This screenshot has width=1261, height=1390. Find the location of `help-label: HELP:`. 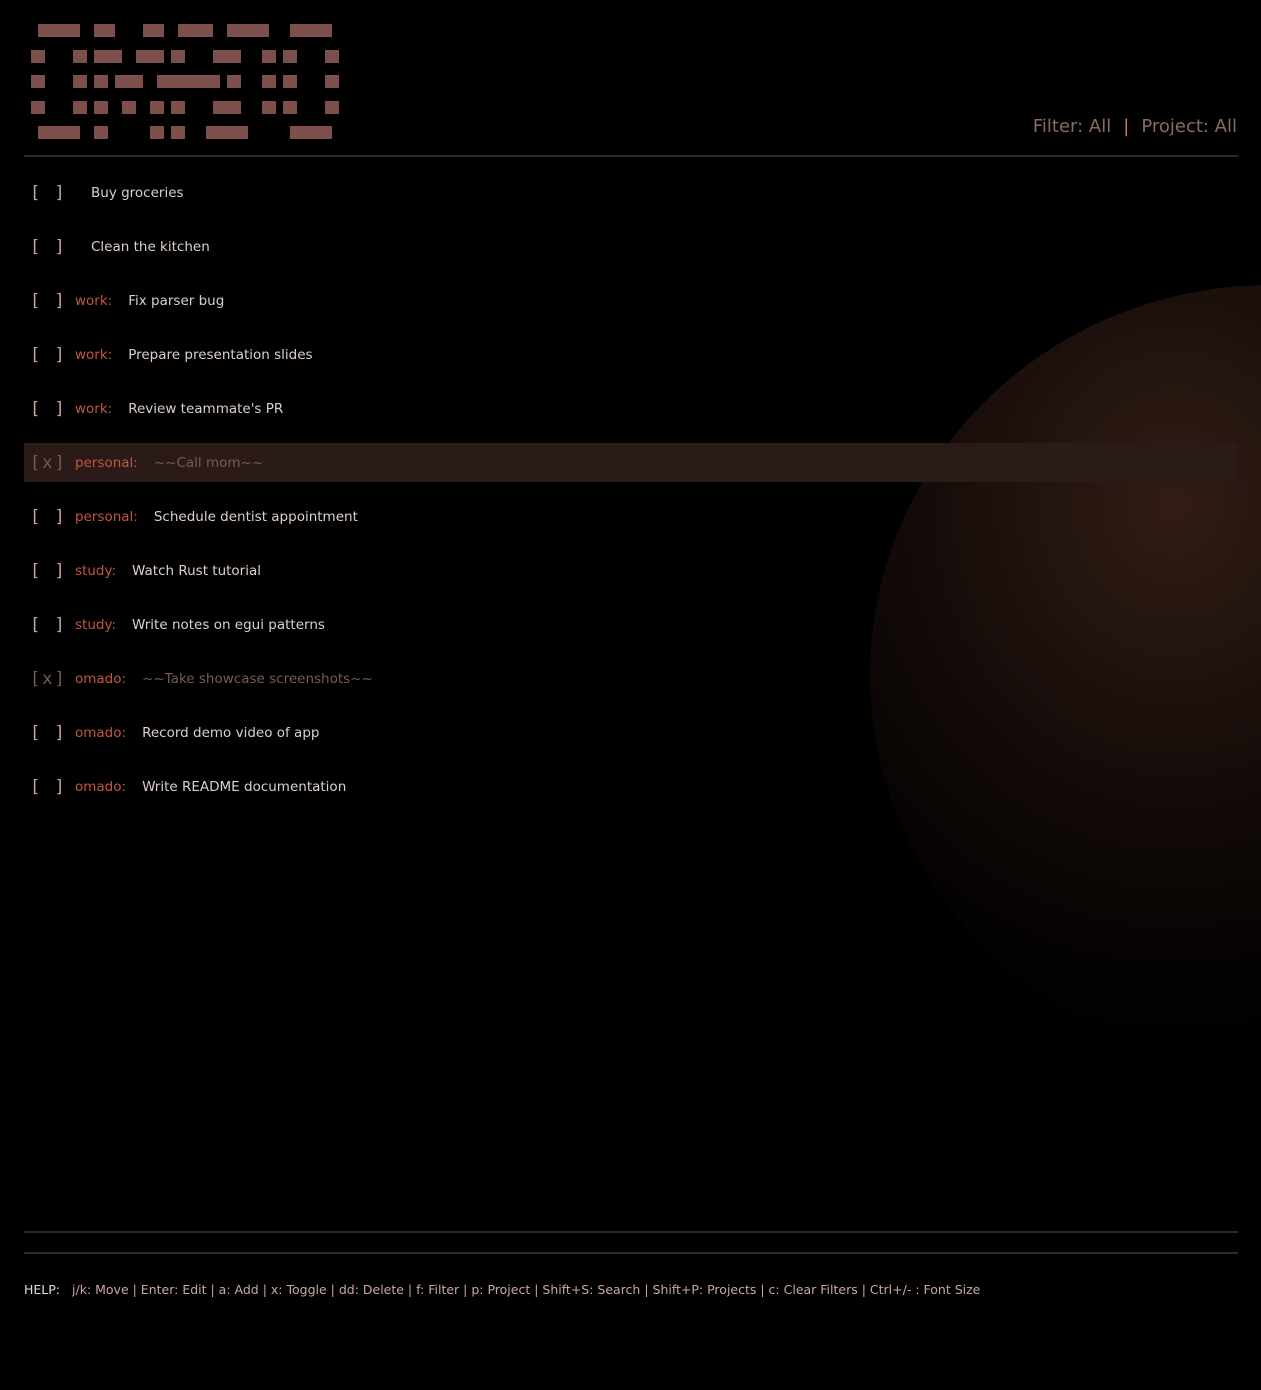

help-label: HELP: is located at coordinates (42, 1289).